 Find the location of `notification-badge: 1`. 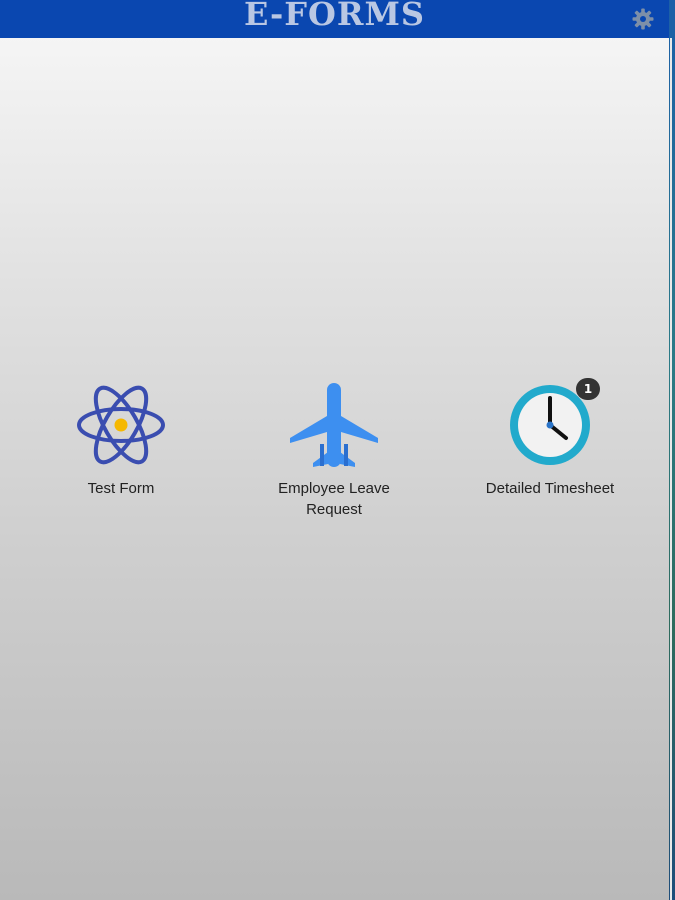

notification-badge: 1 is located at coordinates (588, 389).